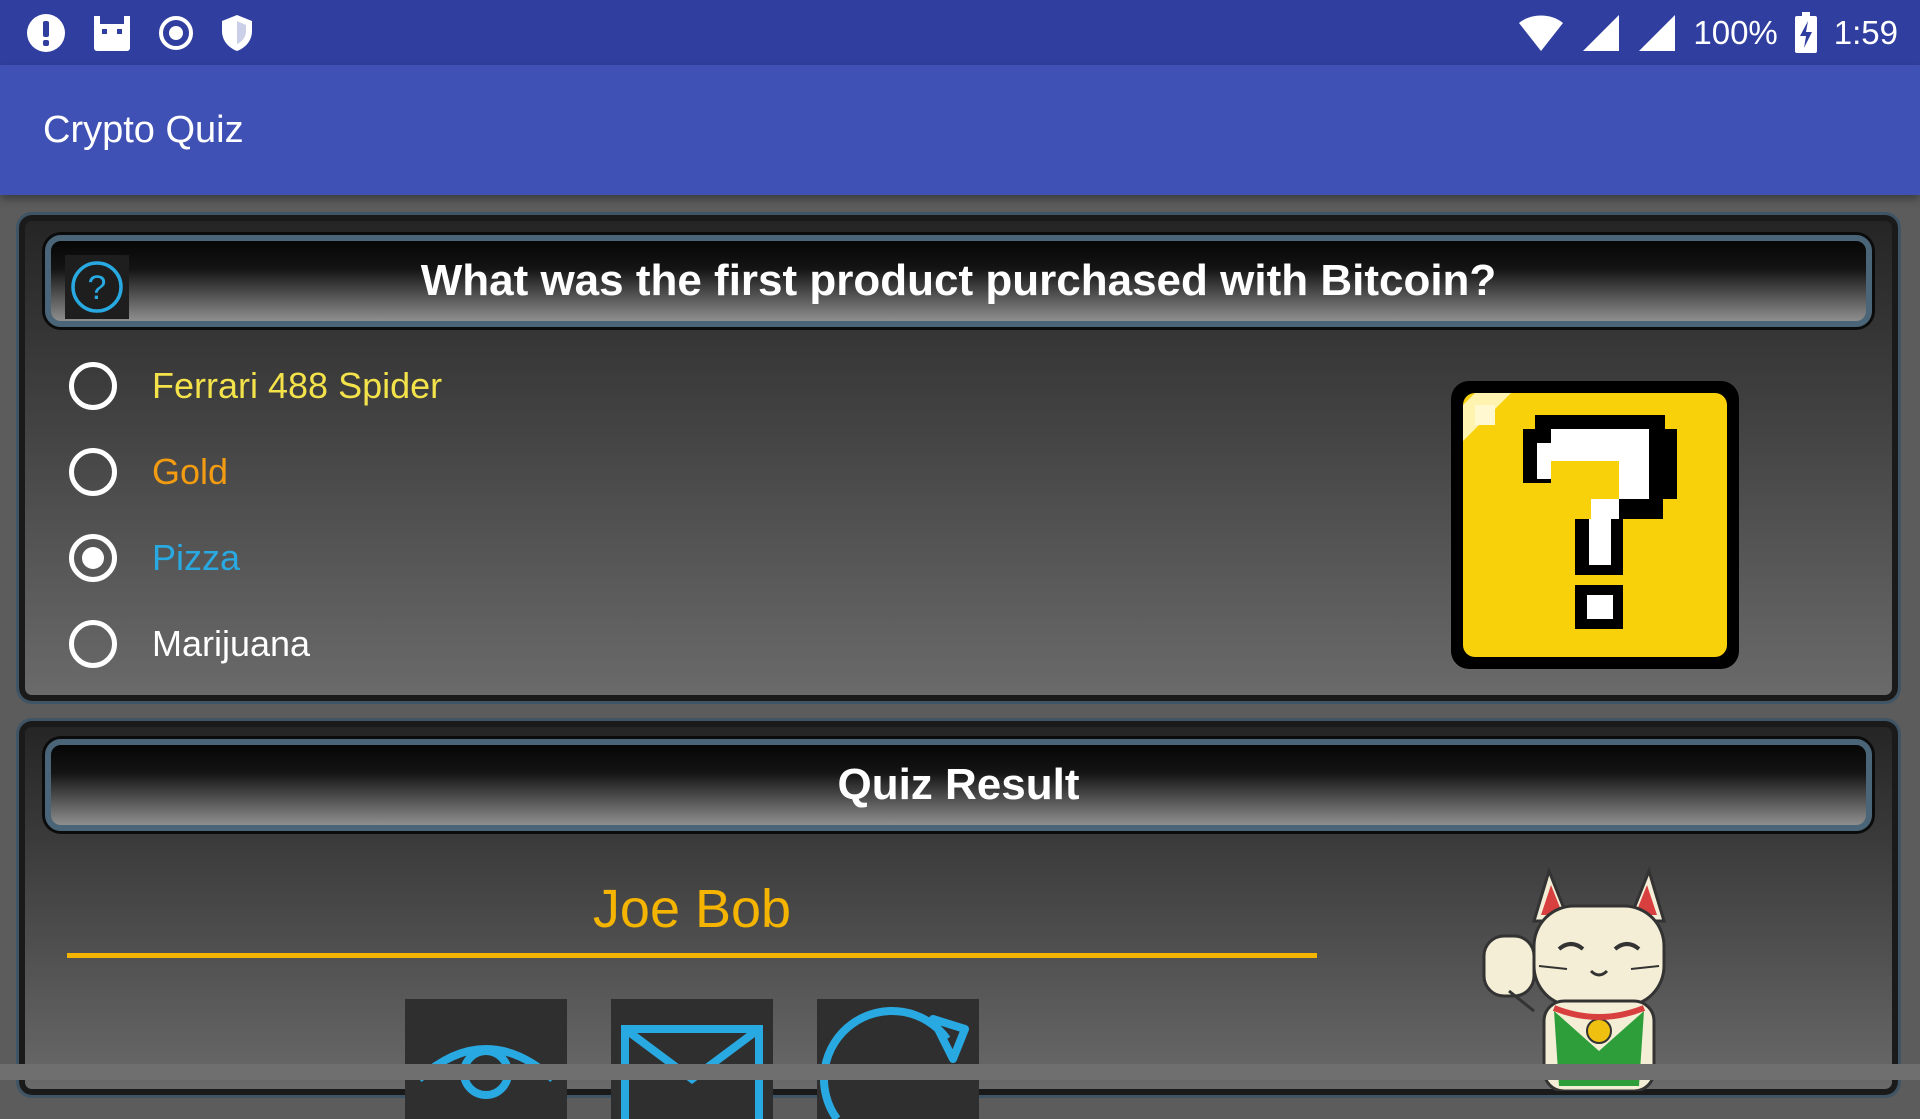 The image size is (1920, 1119). I want to click on email-button, so click(692, 1059).